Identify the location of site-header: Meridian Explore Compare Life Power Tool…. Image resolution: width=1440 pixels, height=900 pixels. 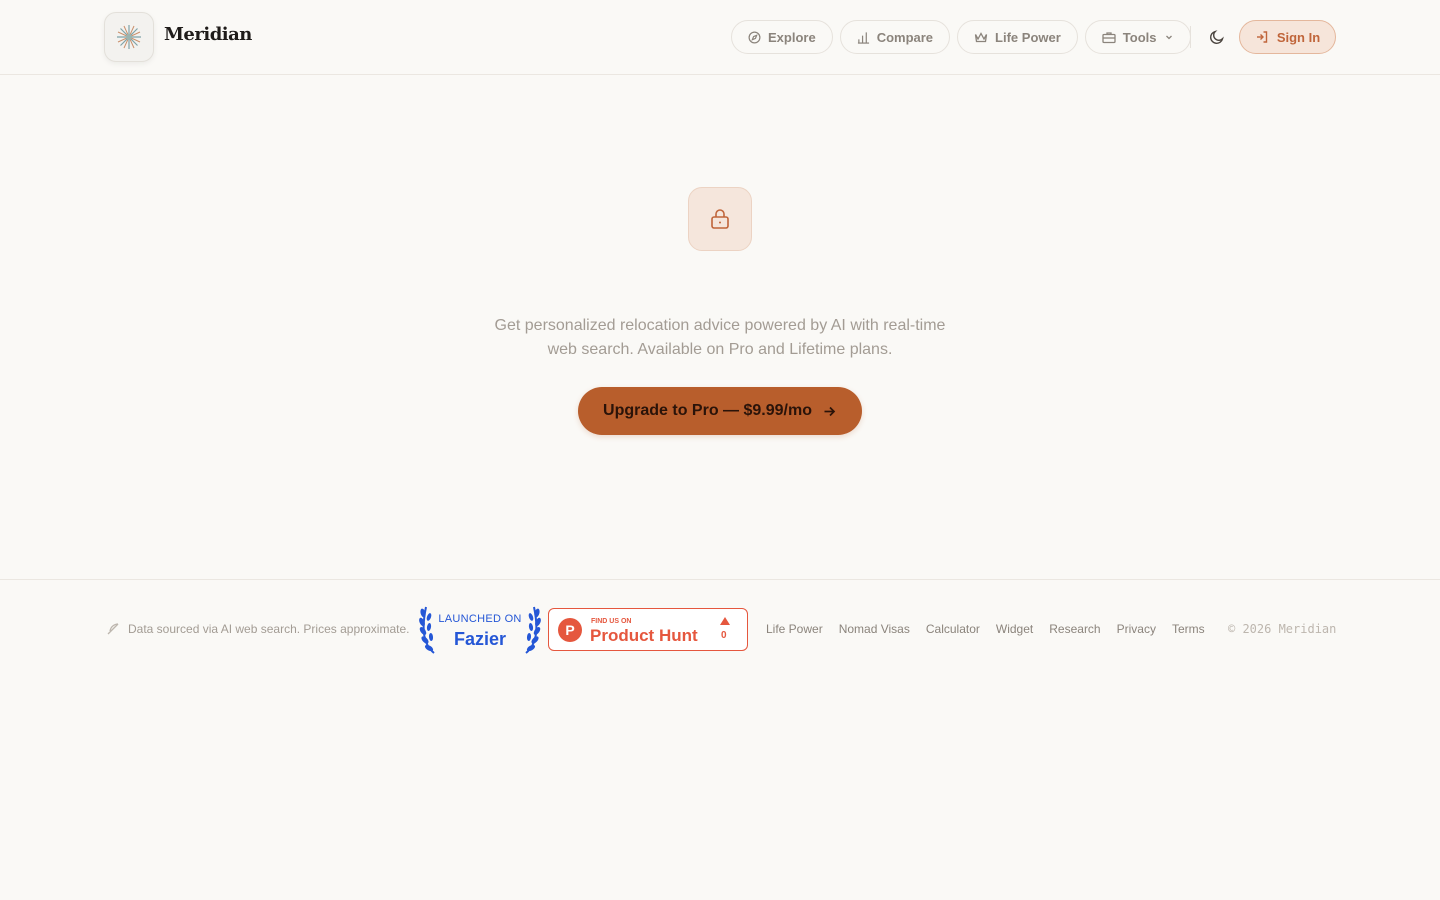
(720, 37).